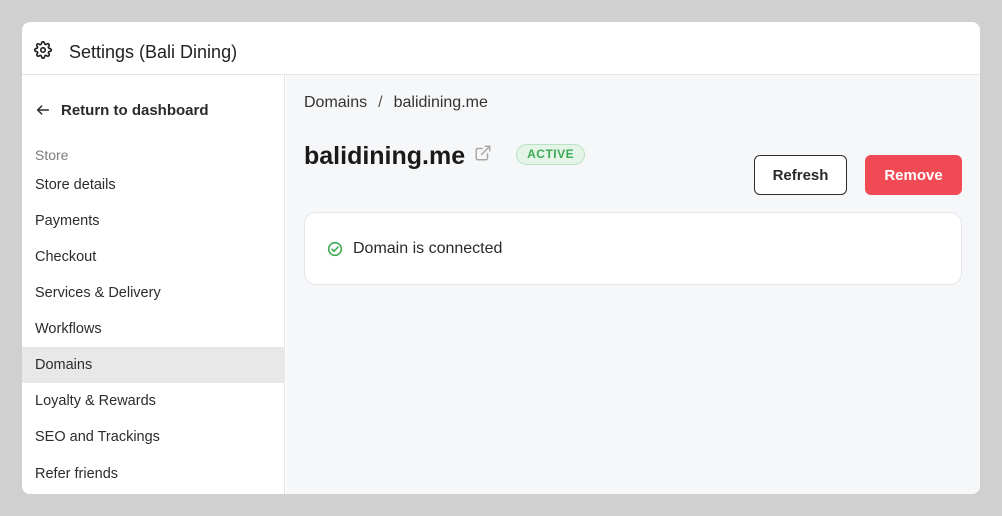 The image size is (1002, 516). What do you see at coordinates (153, 185) in the screenshot?
I see `sidebar-item-store-details: Store details` at bounding box center [153, 185].